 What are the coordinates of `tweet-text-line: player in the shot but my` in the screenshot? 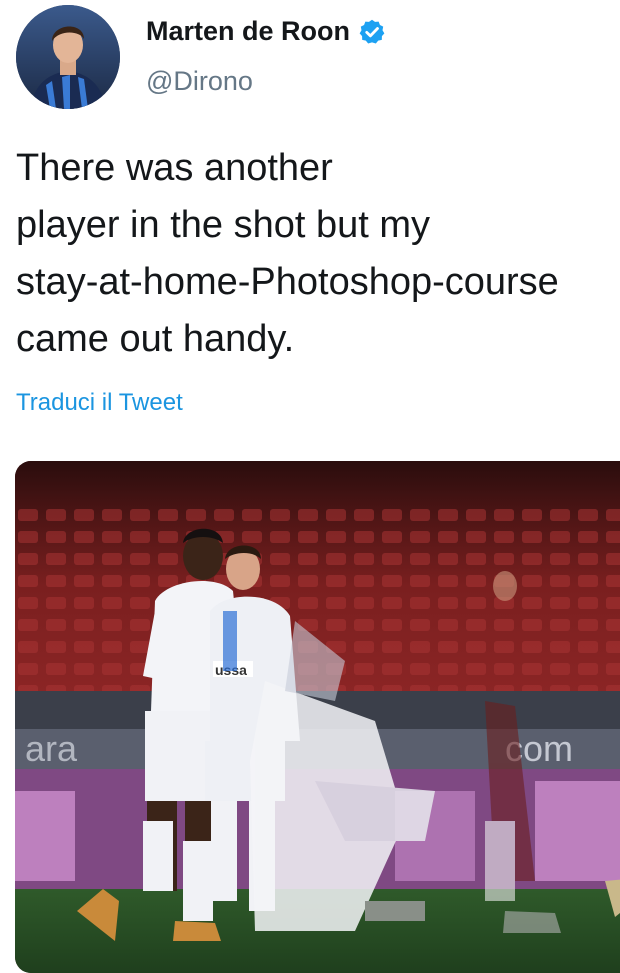 It's located at (223, 225).